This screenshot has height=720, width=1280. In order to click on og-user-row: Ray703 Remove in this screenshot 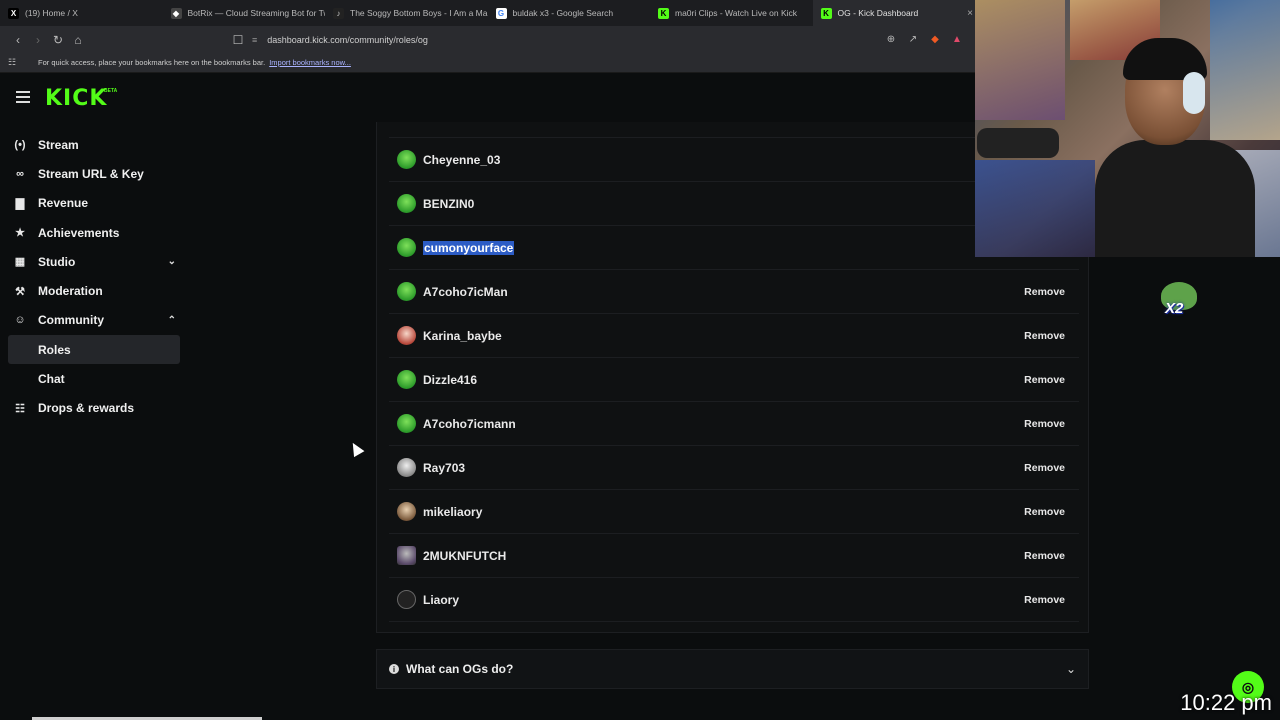, I will do `click(734, 468)`.